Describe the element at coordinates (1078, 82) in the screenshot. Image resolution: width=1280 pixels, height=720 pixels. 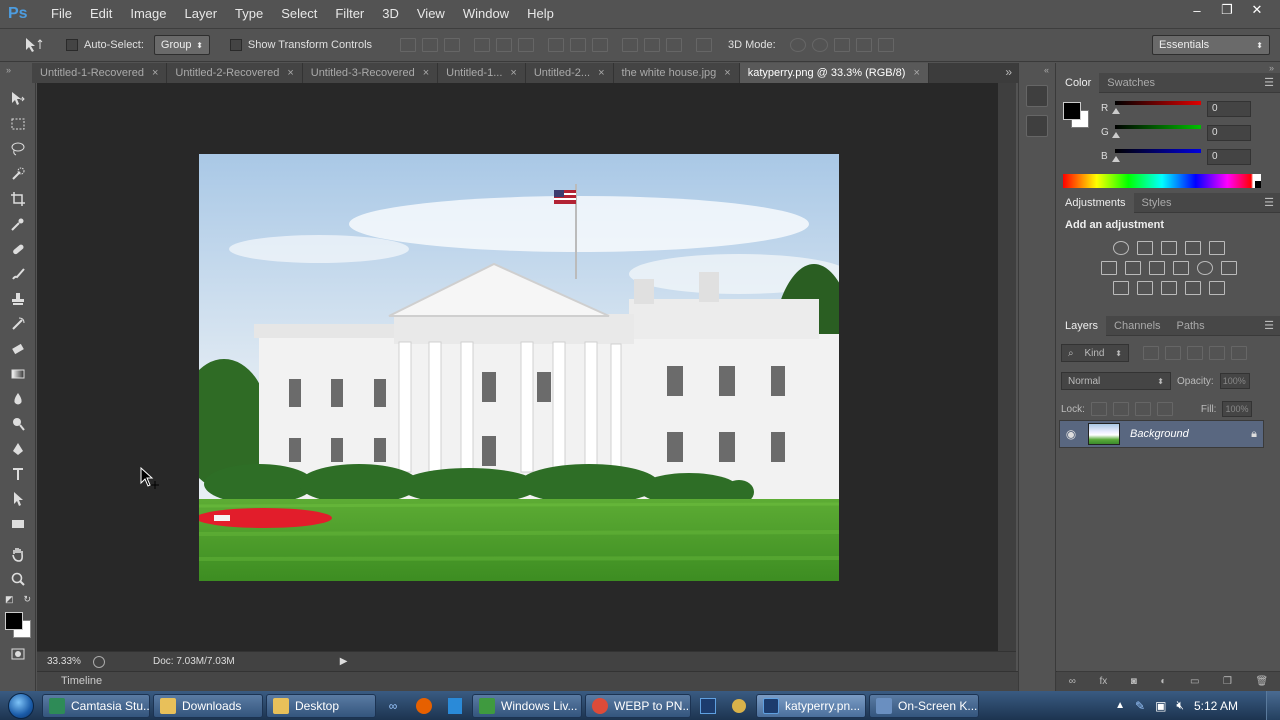
I see `tab-color: Color` at that location.